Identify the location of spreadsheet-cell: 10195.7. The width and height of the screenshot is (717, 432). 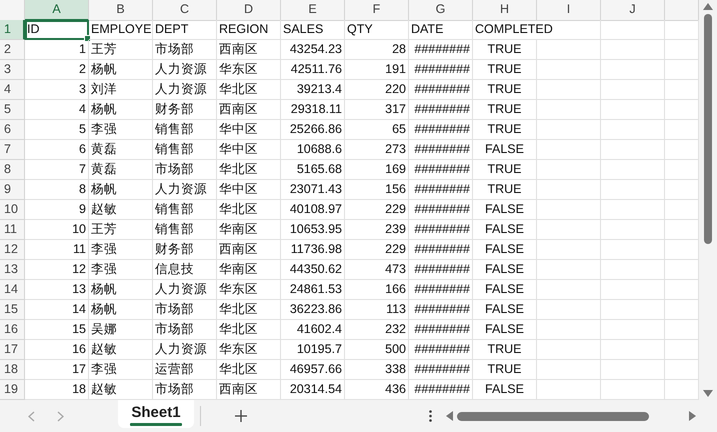
(313, 350).